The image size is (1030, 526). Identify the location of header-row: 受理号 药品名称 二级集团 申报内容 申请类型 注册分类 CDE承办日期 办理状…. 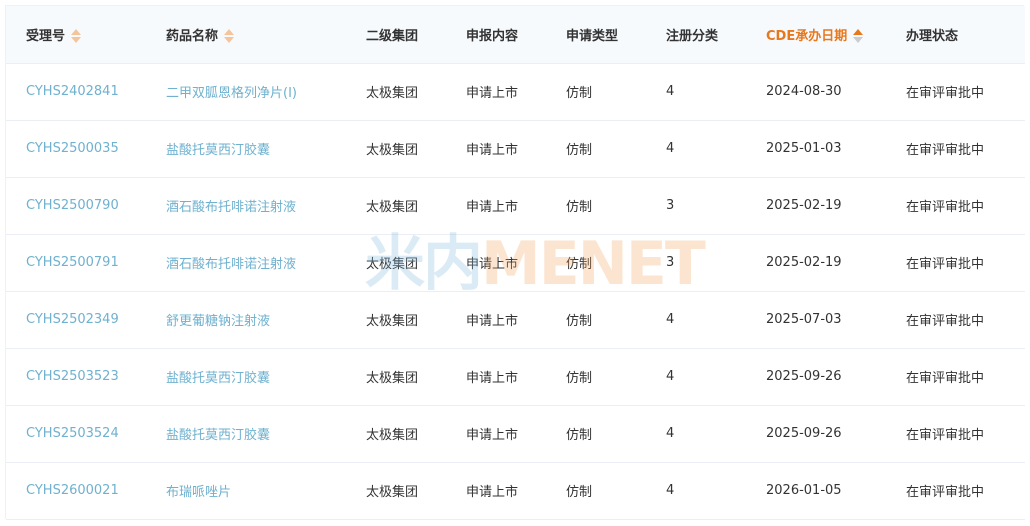
(515, 35).